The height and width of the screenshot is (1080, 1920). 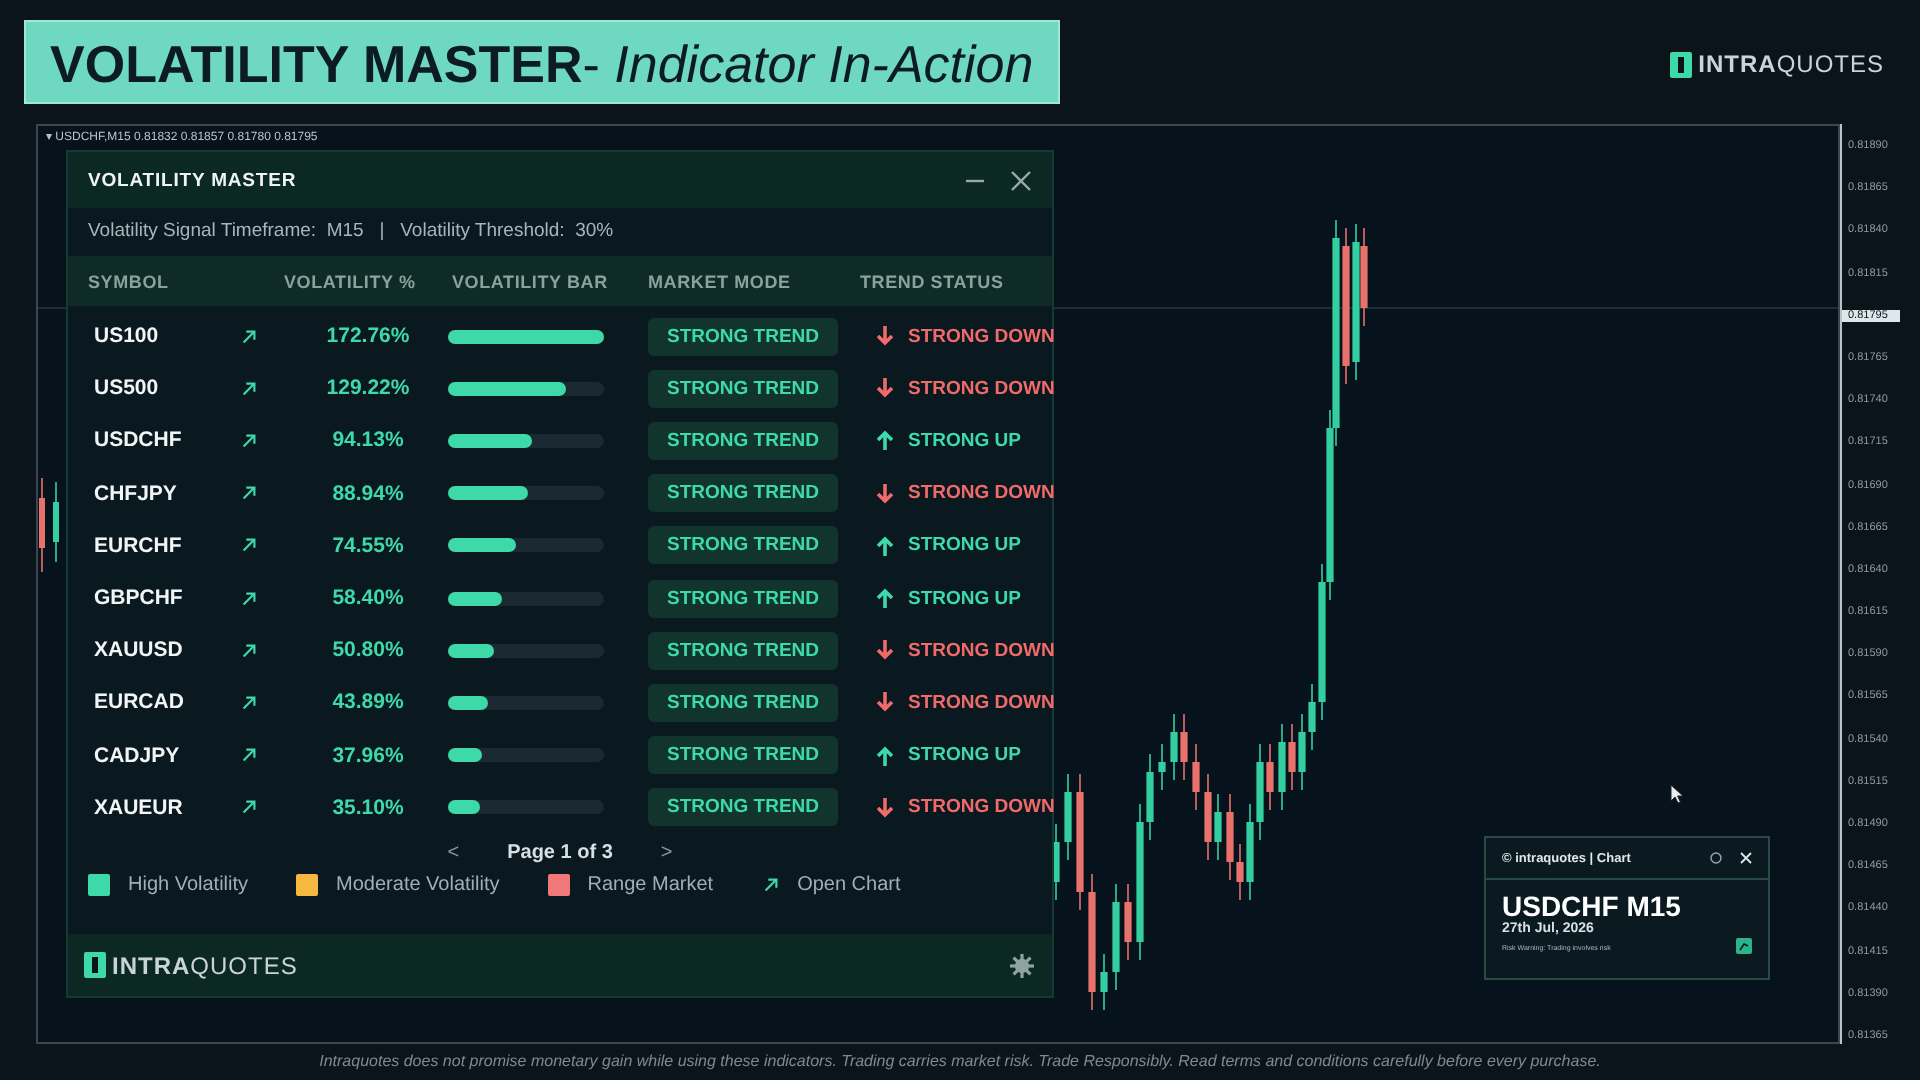 I want to click on symbol-cell-text: CHFJPY, so click(x=135, y=493).